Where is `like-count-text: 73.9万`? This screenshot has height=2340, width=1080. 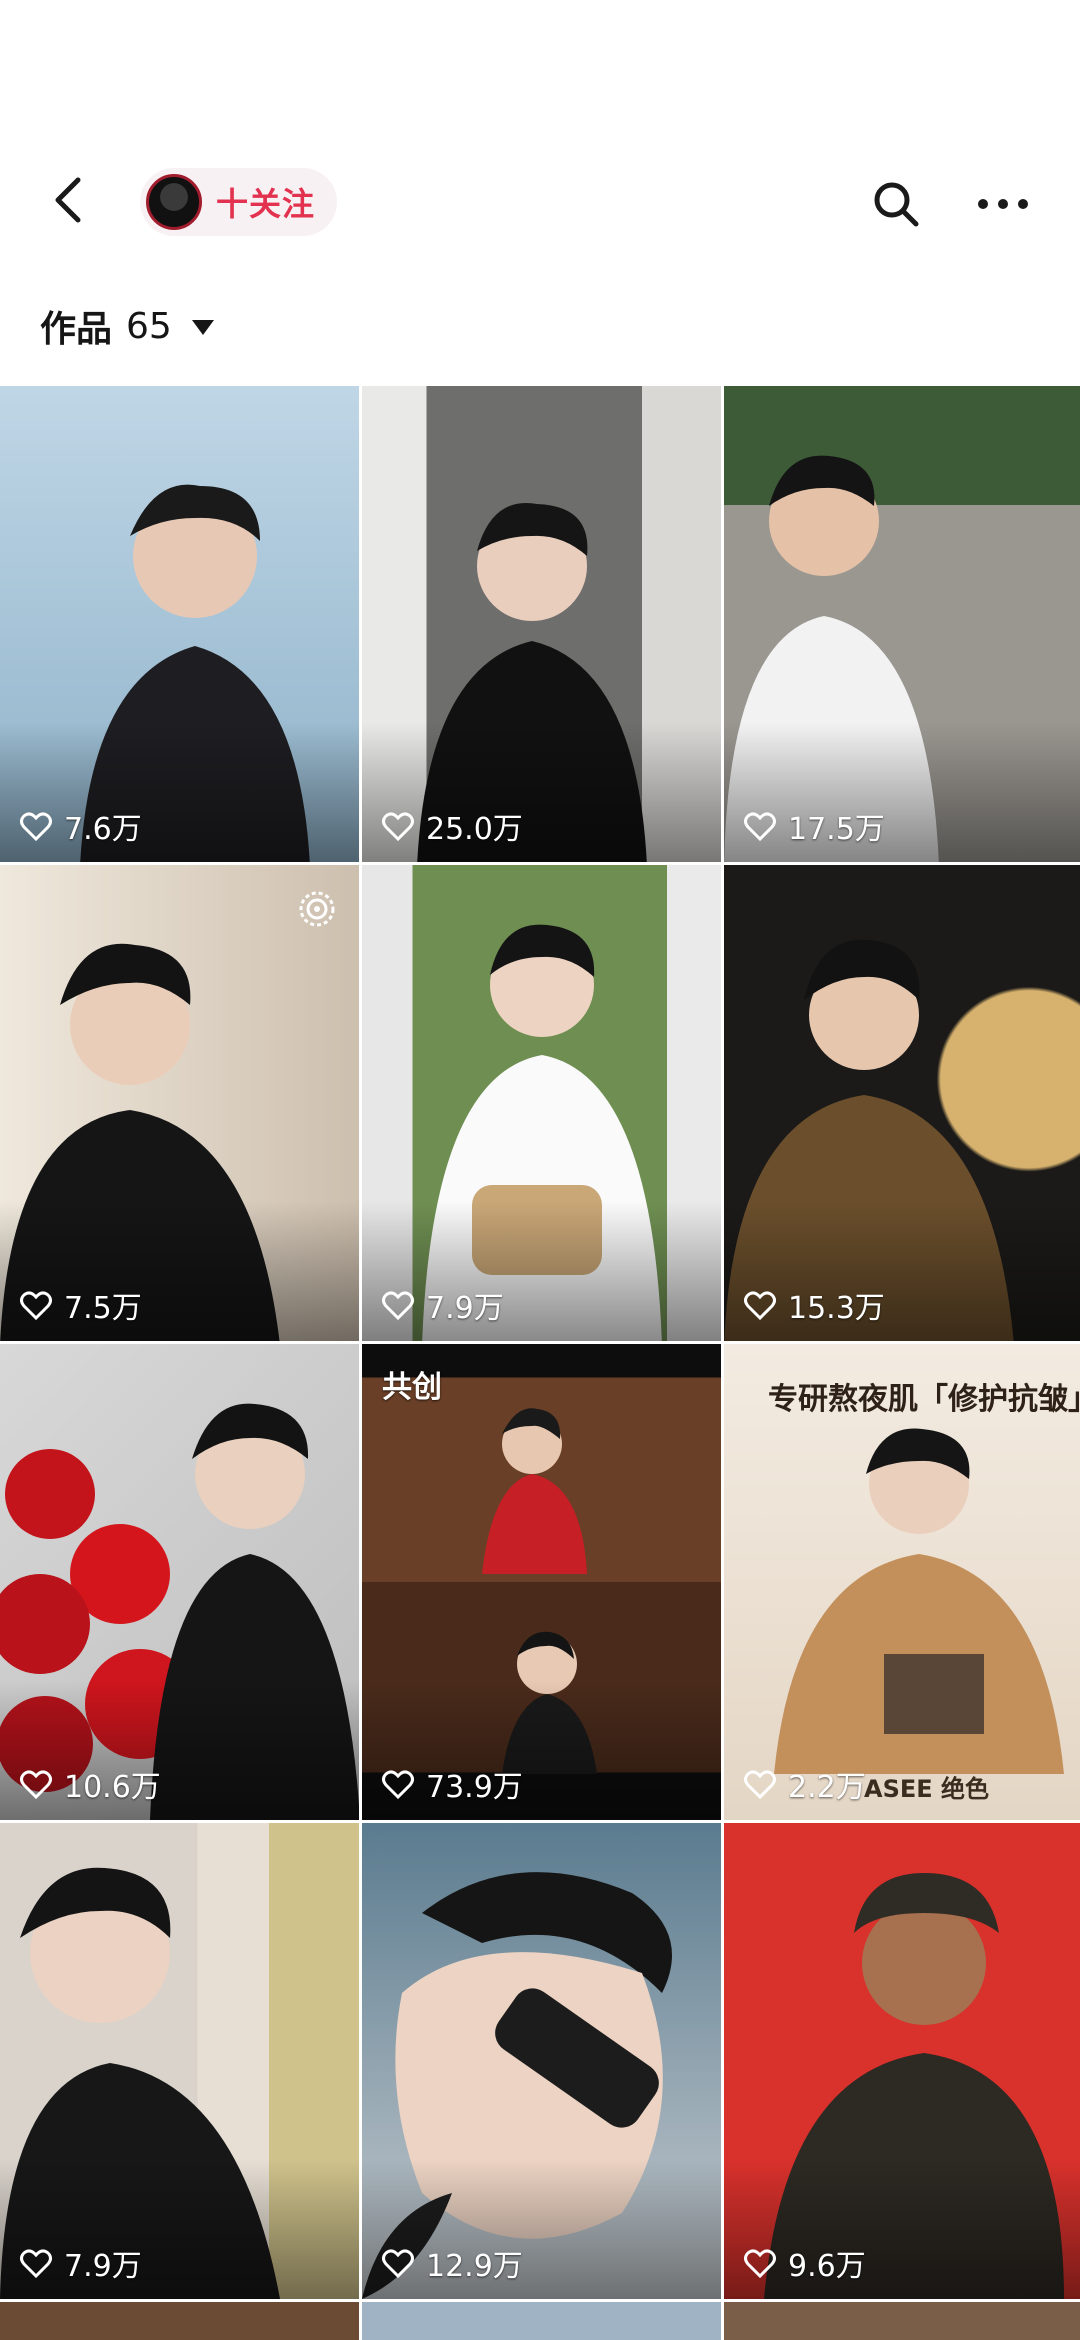
like-count-text: 73.9万 is located at coordinates (474, 1787).